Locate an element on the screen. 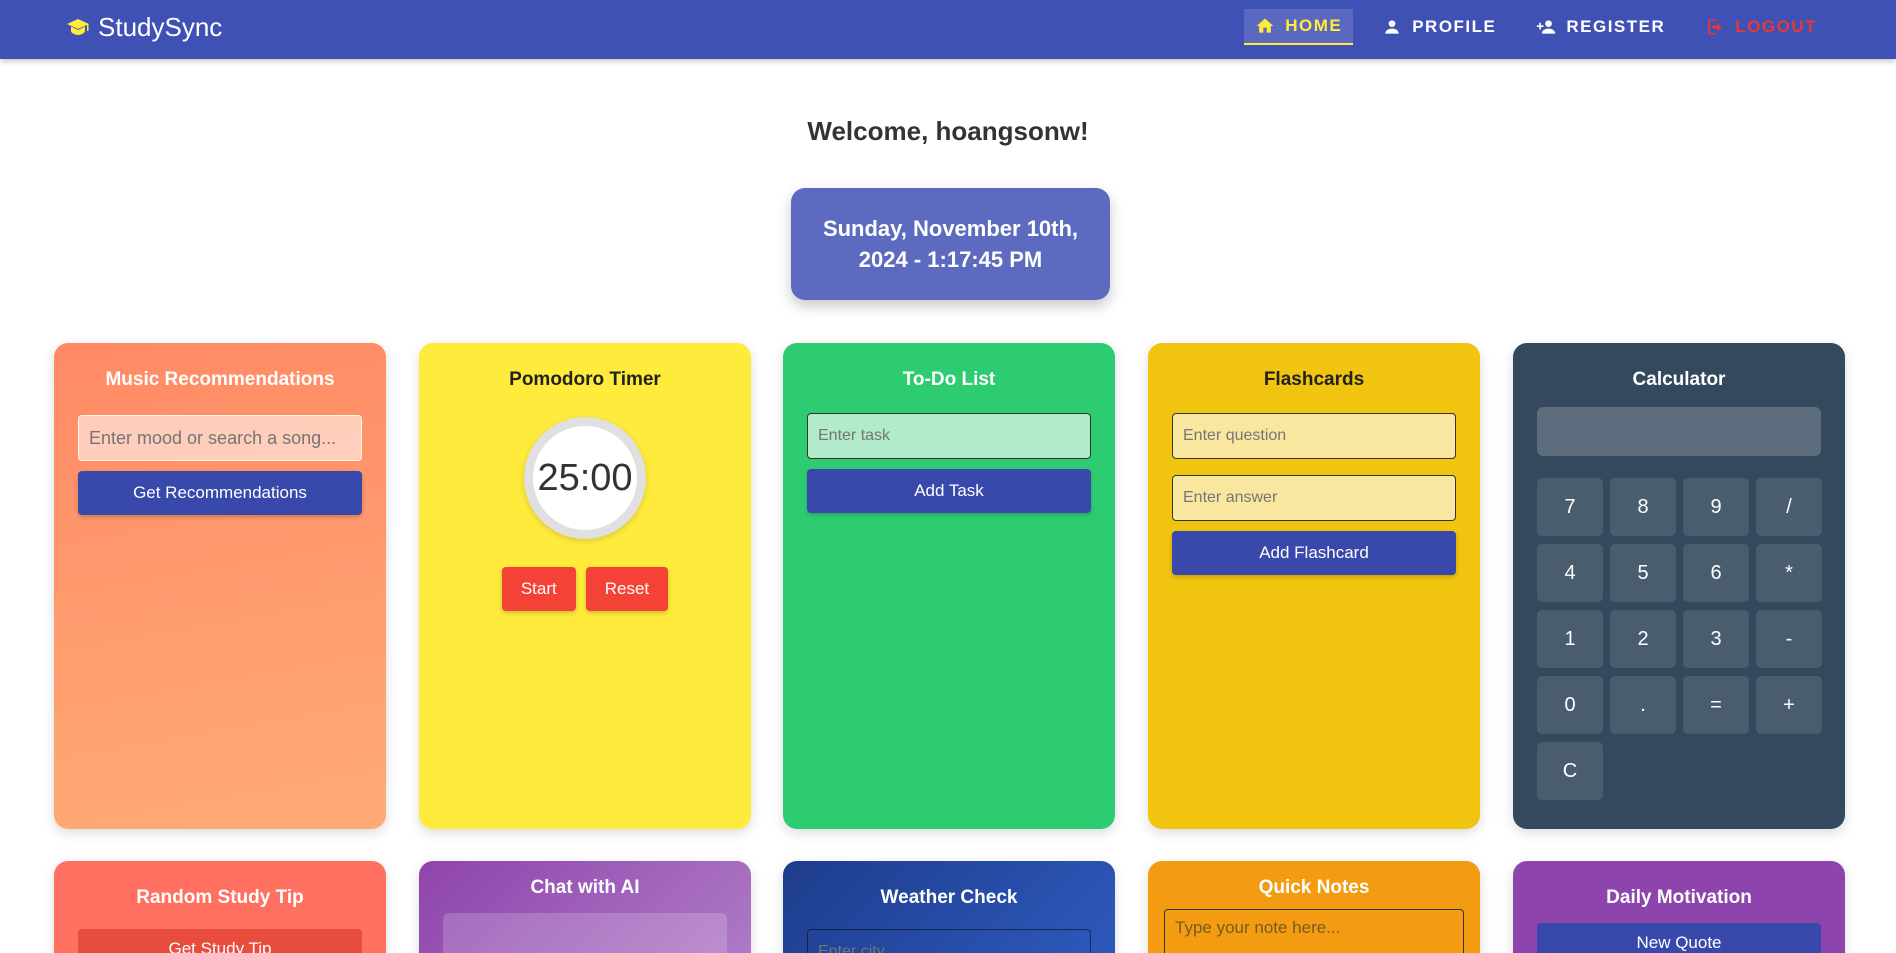 This screenshot has height=953, width=1896. todo-title: To-Do List is located at coordinates (949, 379).